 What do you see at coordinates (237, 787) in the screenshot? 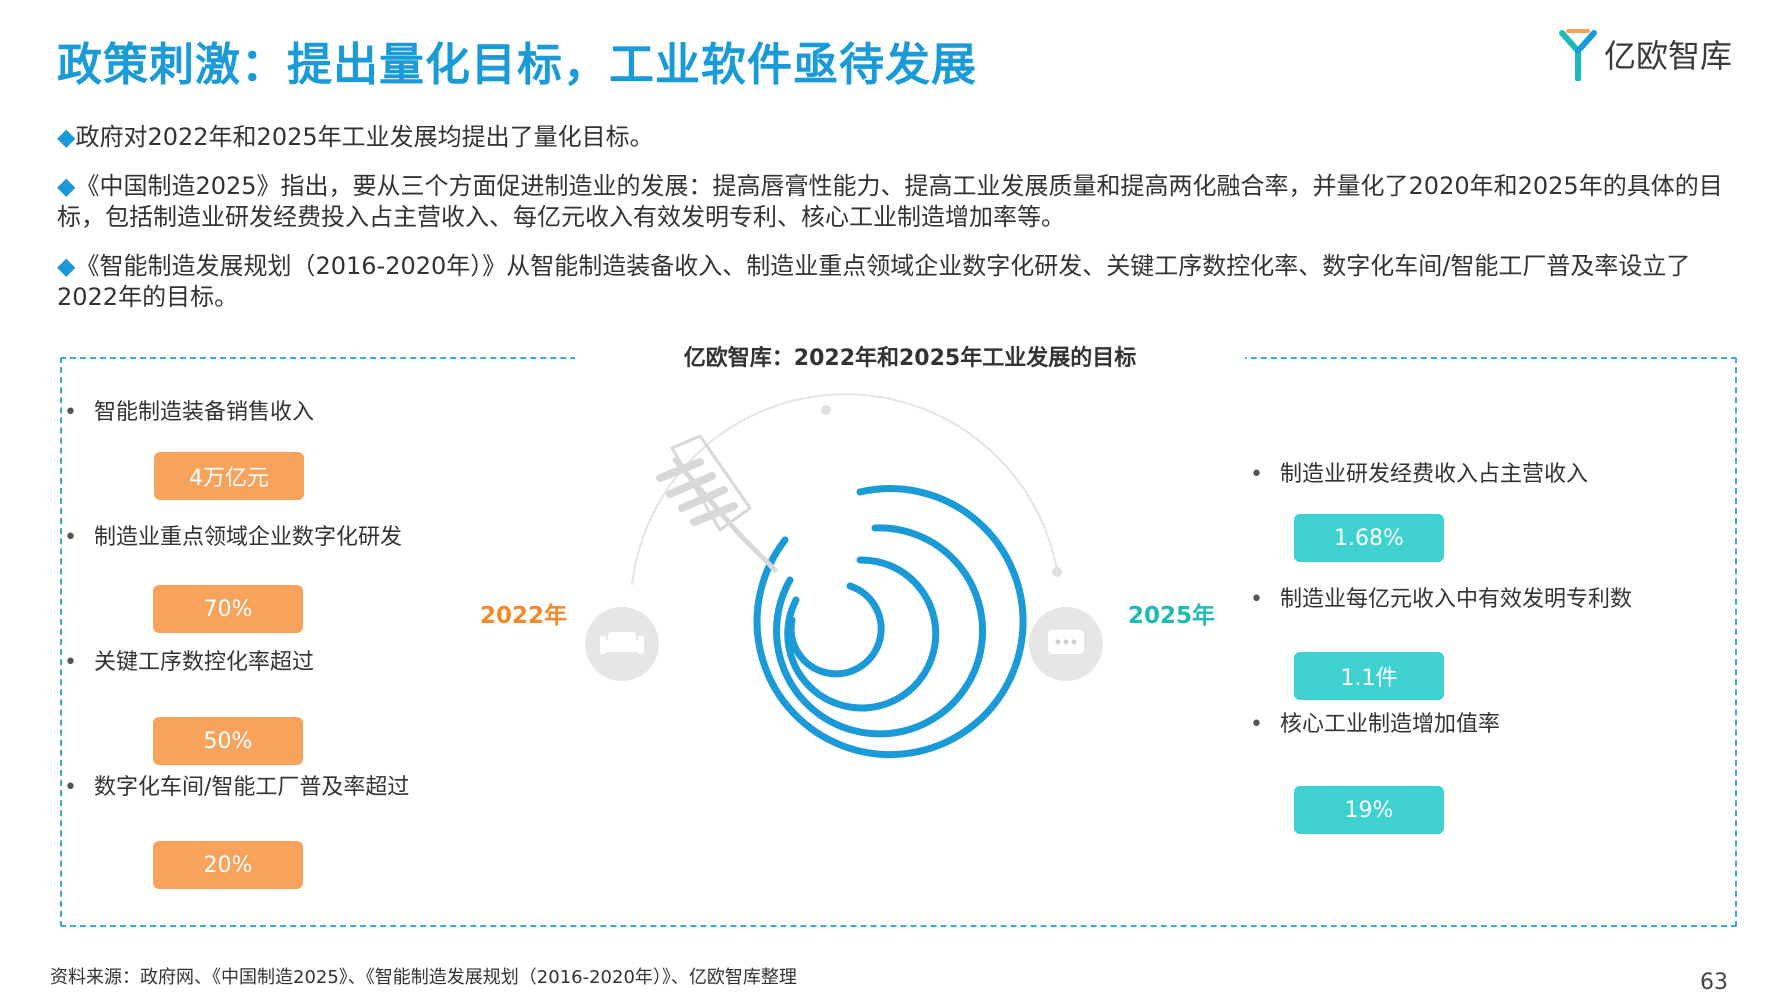
I see `left-item-label: • 数字化车间/智能工厂普及率超过` at bounding box center [237, 787].